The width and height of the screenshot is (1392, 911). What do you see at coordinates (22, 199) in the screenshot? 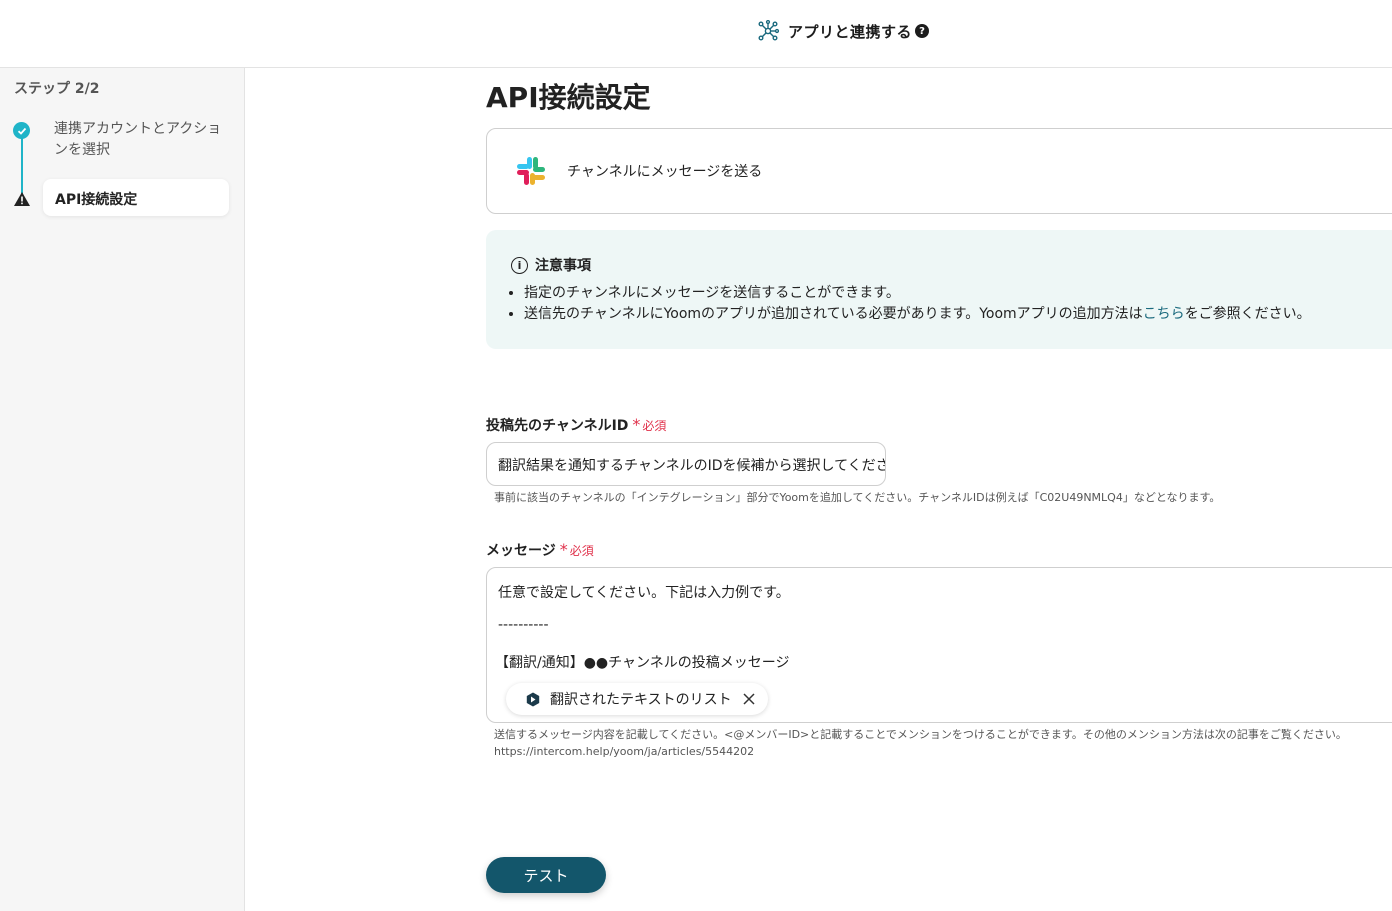
I see `warning-triangle-icon` at bounding box center [22, 199].